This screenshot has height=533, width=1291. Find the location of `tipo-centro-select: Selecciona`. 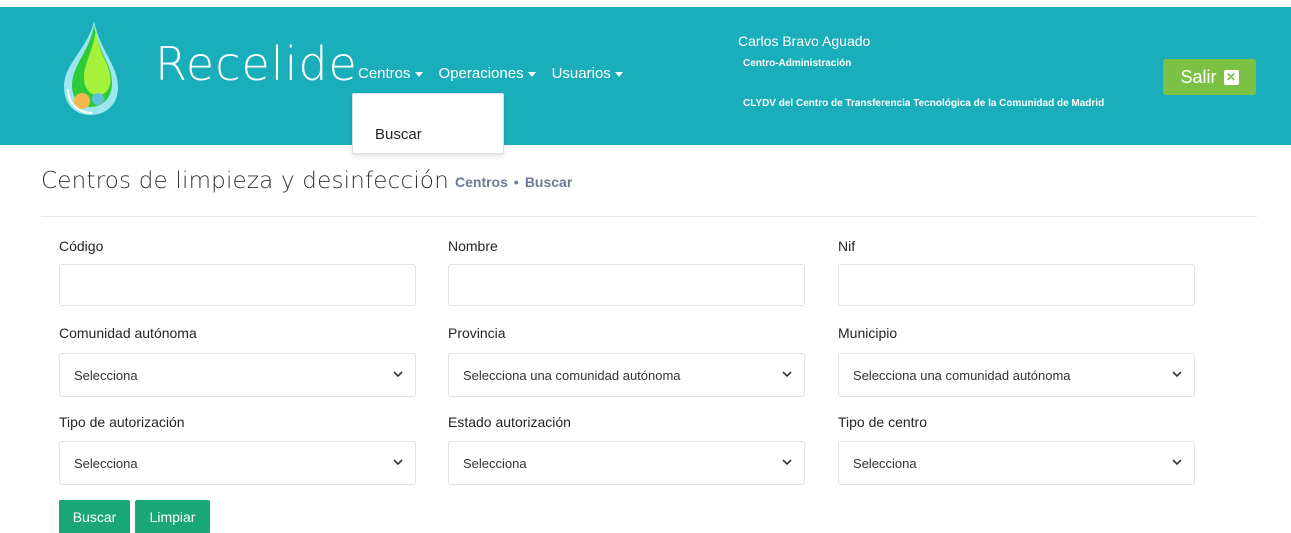

tipo-centro-select: Selecciona is located at coordinates (1016, 463).